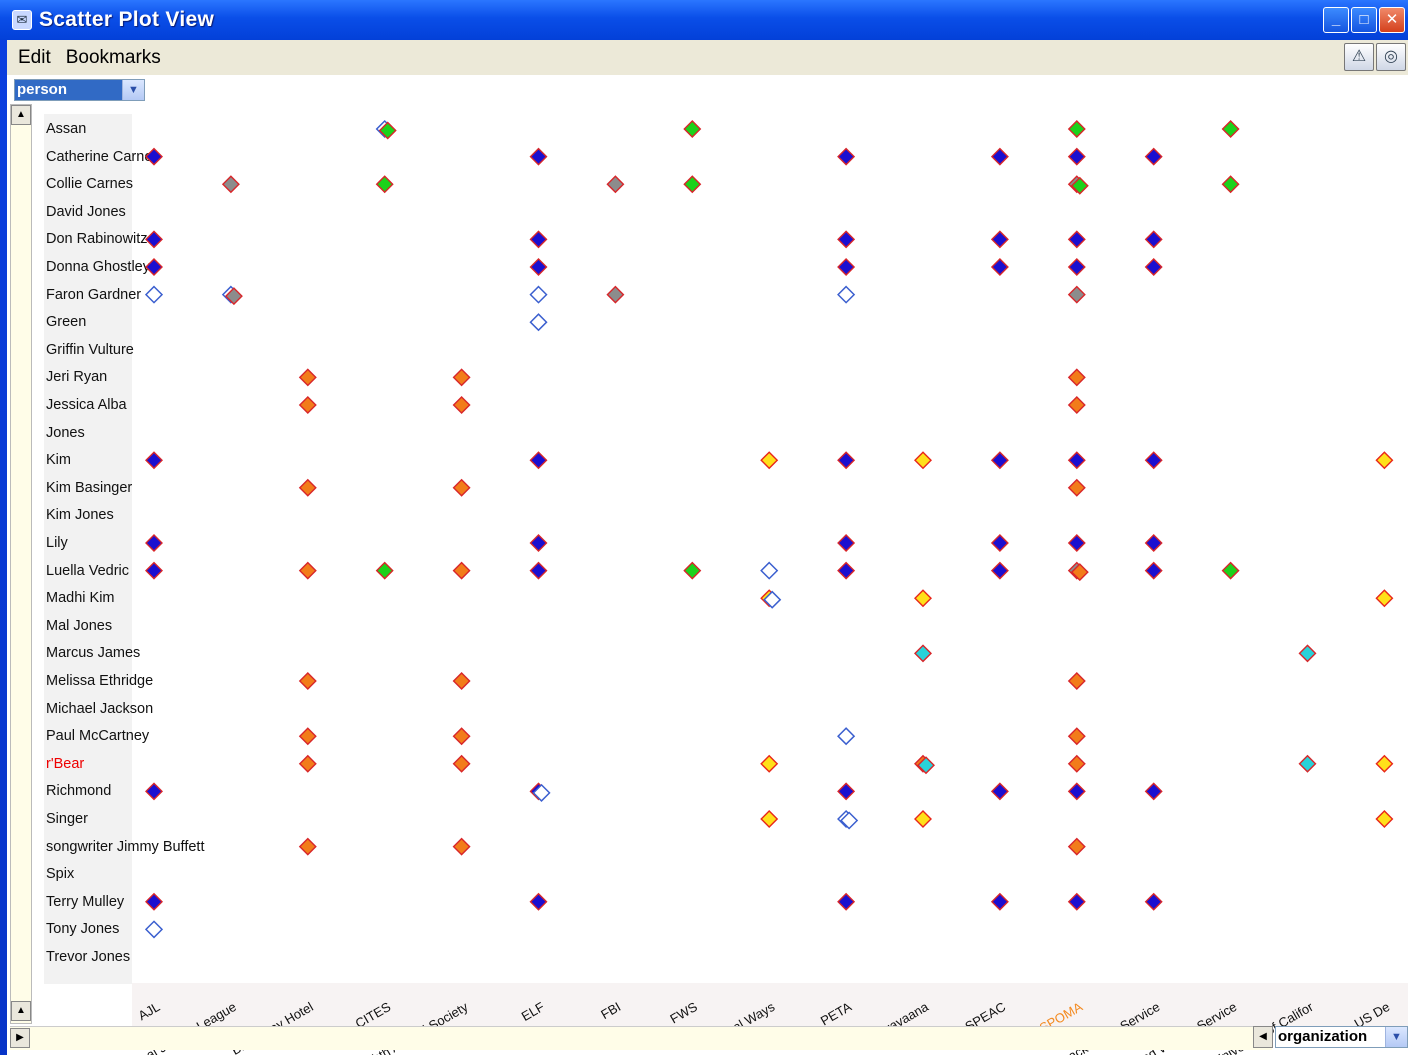 Image resolution: width=1408 pixels, height=1055 pixels. What do you see at coordinates (86, 405) in the screenshot?
I see `row-label: Jessica Alba` at bounding box center [86, 405].